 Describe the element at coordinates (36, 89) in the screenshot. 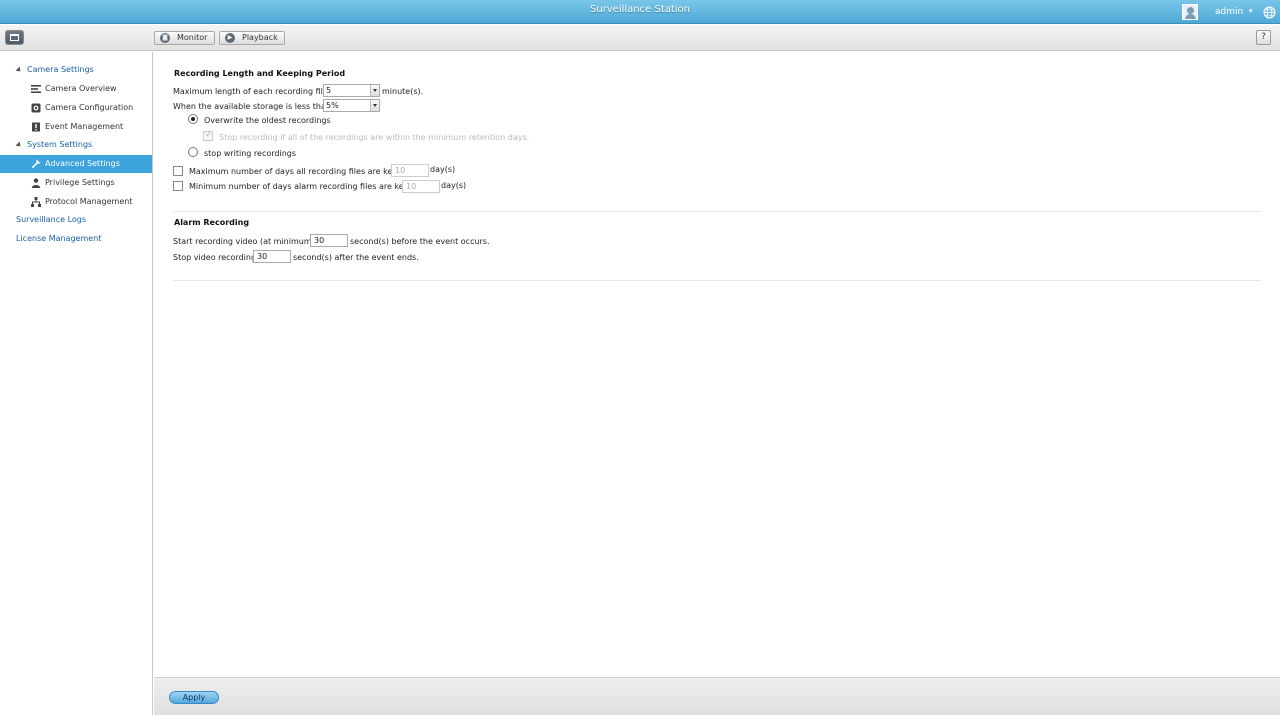

I see `list-icon` at that location.